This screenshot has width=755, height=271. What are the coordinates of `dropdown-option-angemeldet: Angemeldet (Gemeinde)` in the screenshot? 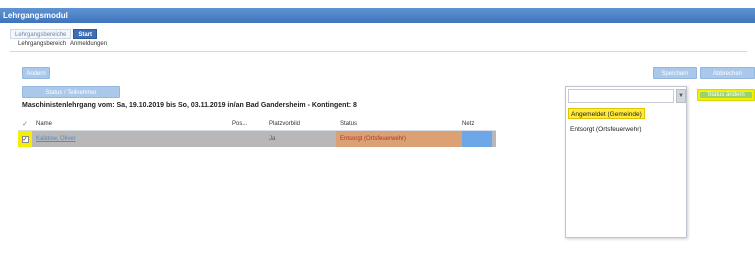 It's located at (606, 113).